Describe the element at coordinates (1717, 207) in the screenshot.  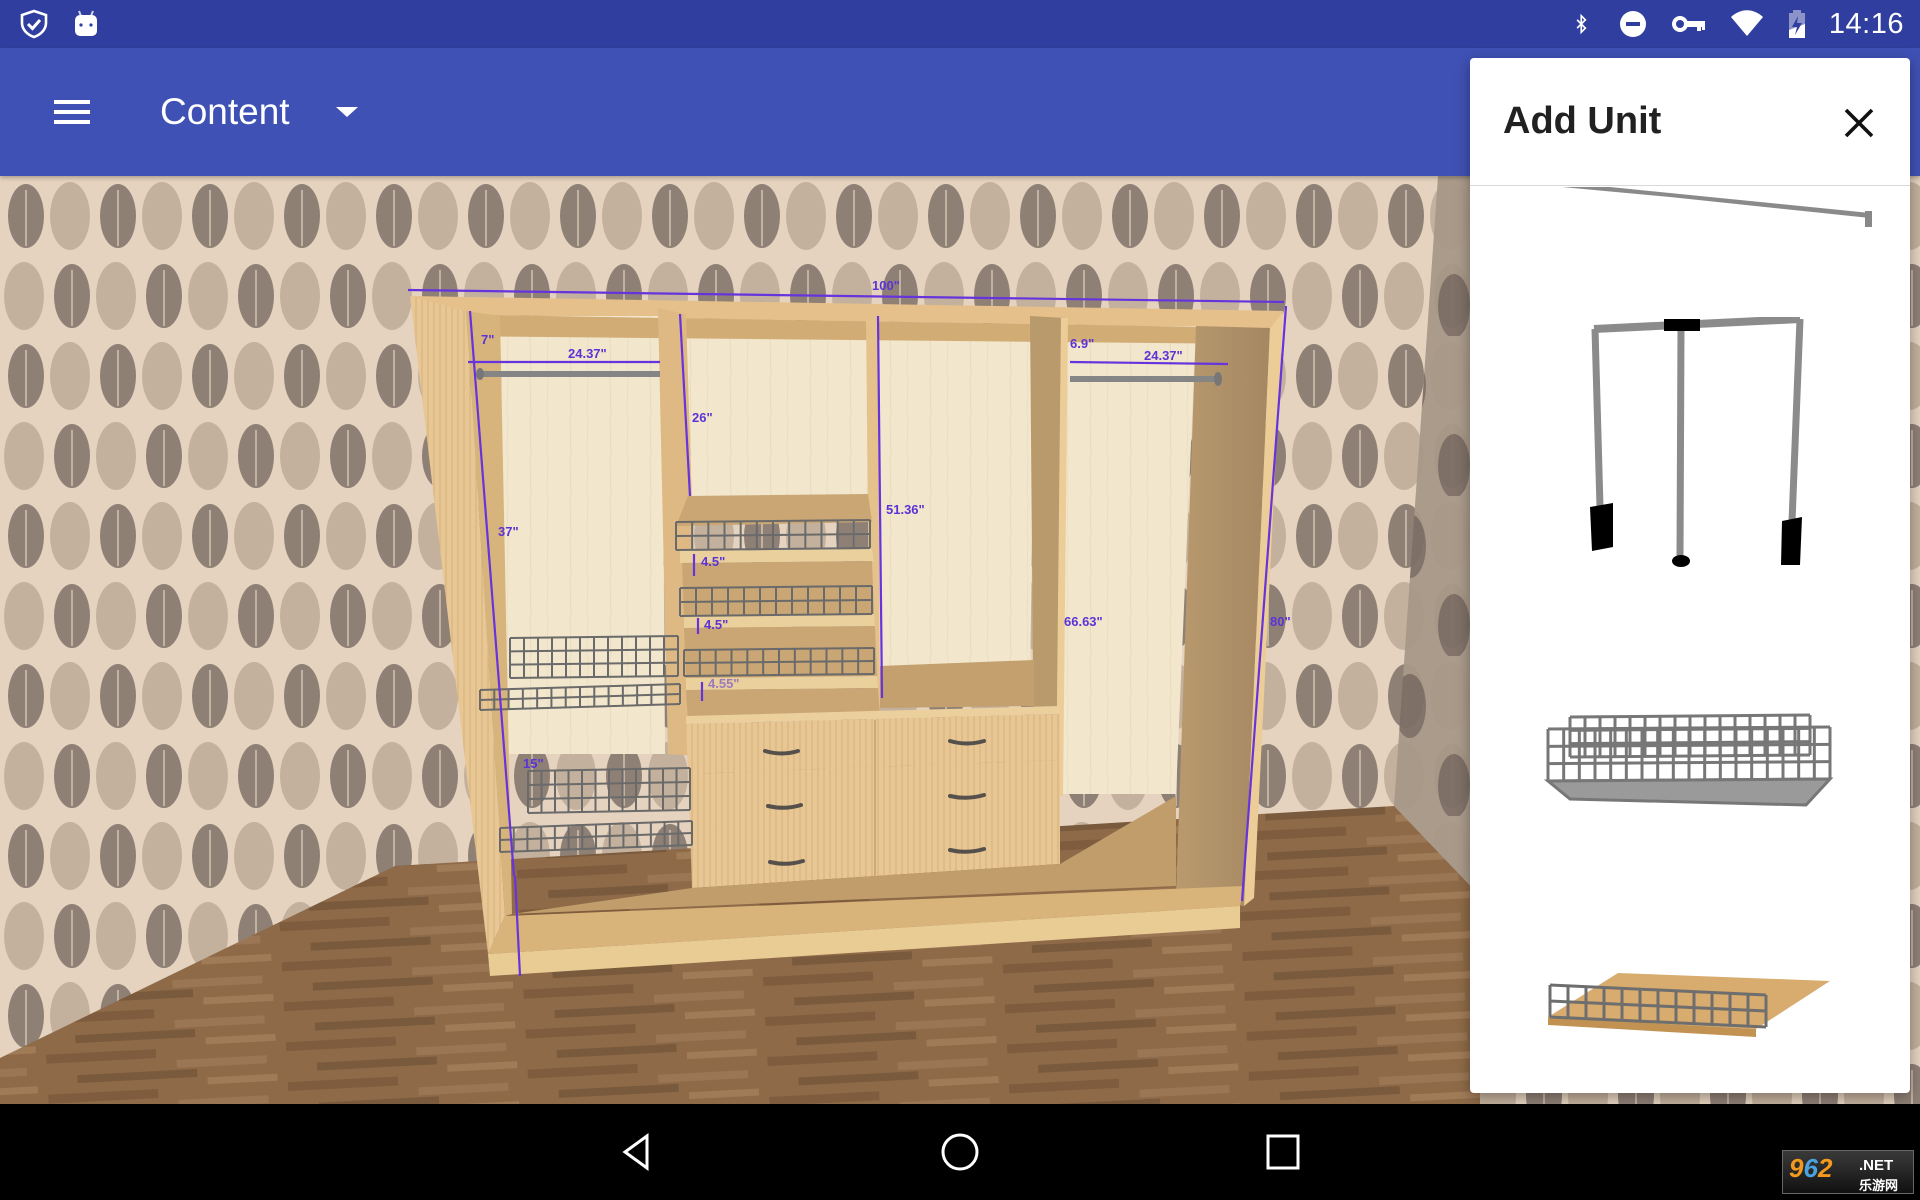
I see `hanging-rod-icon` at that location.